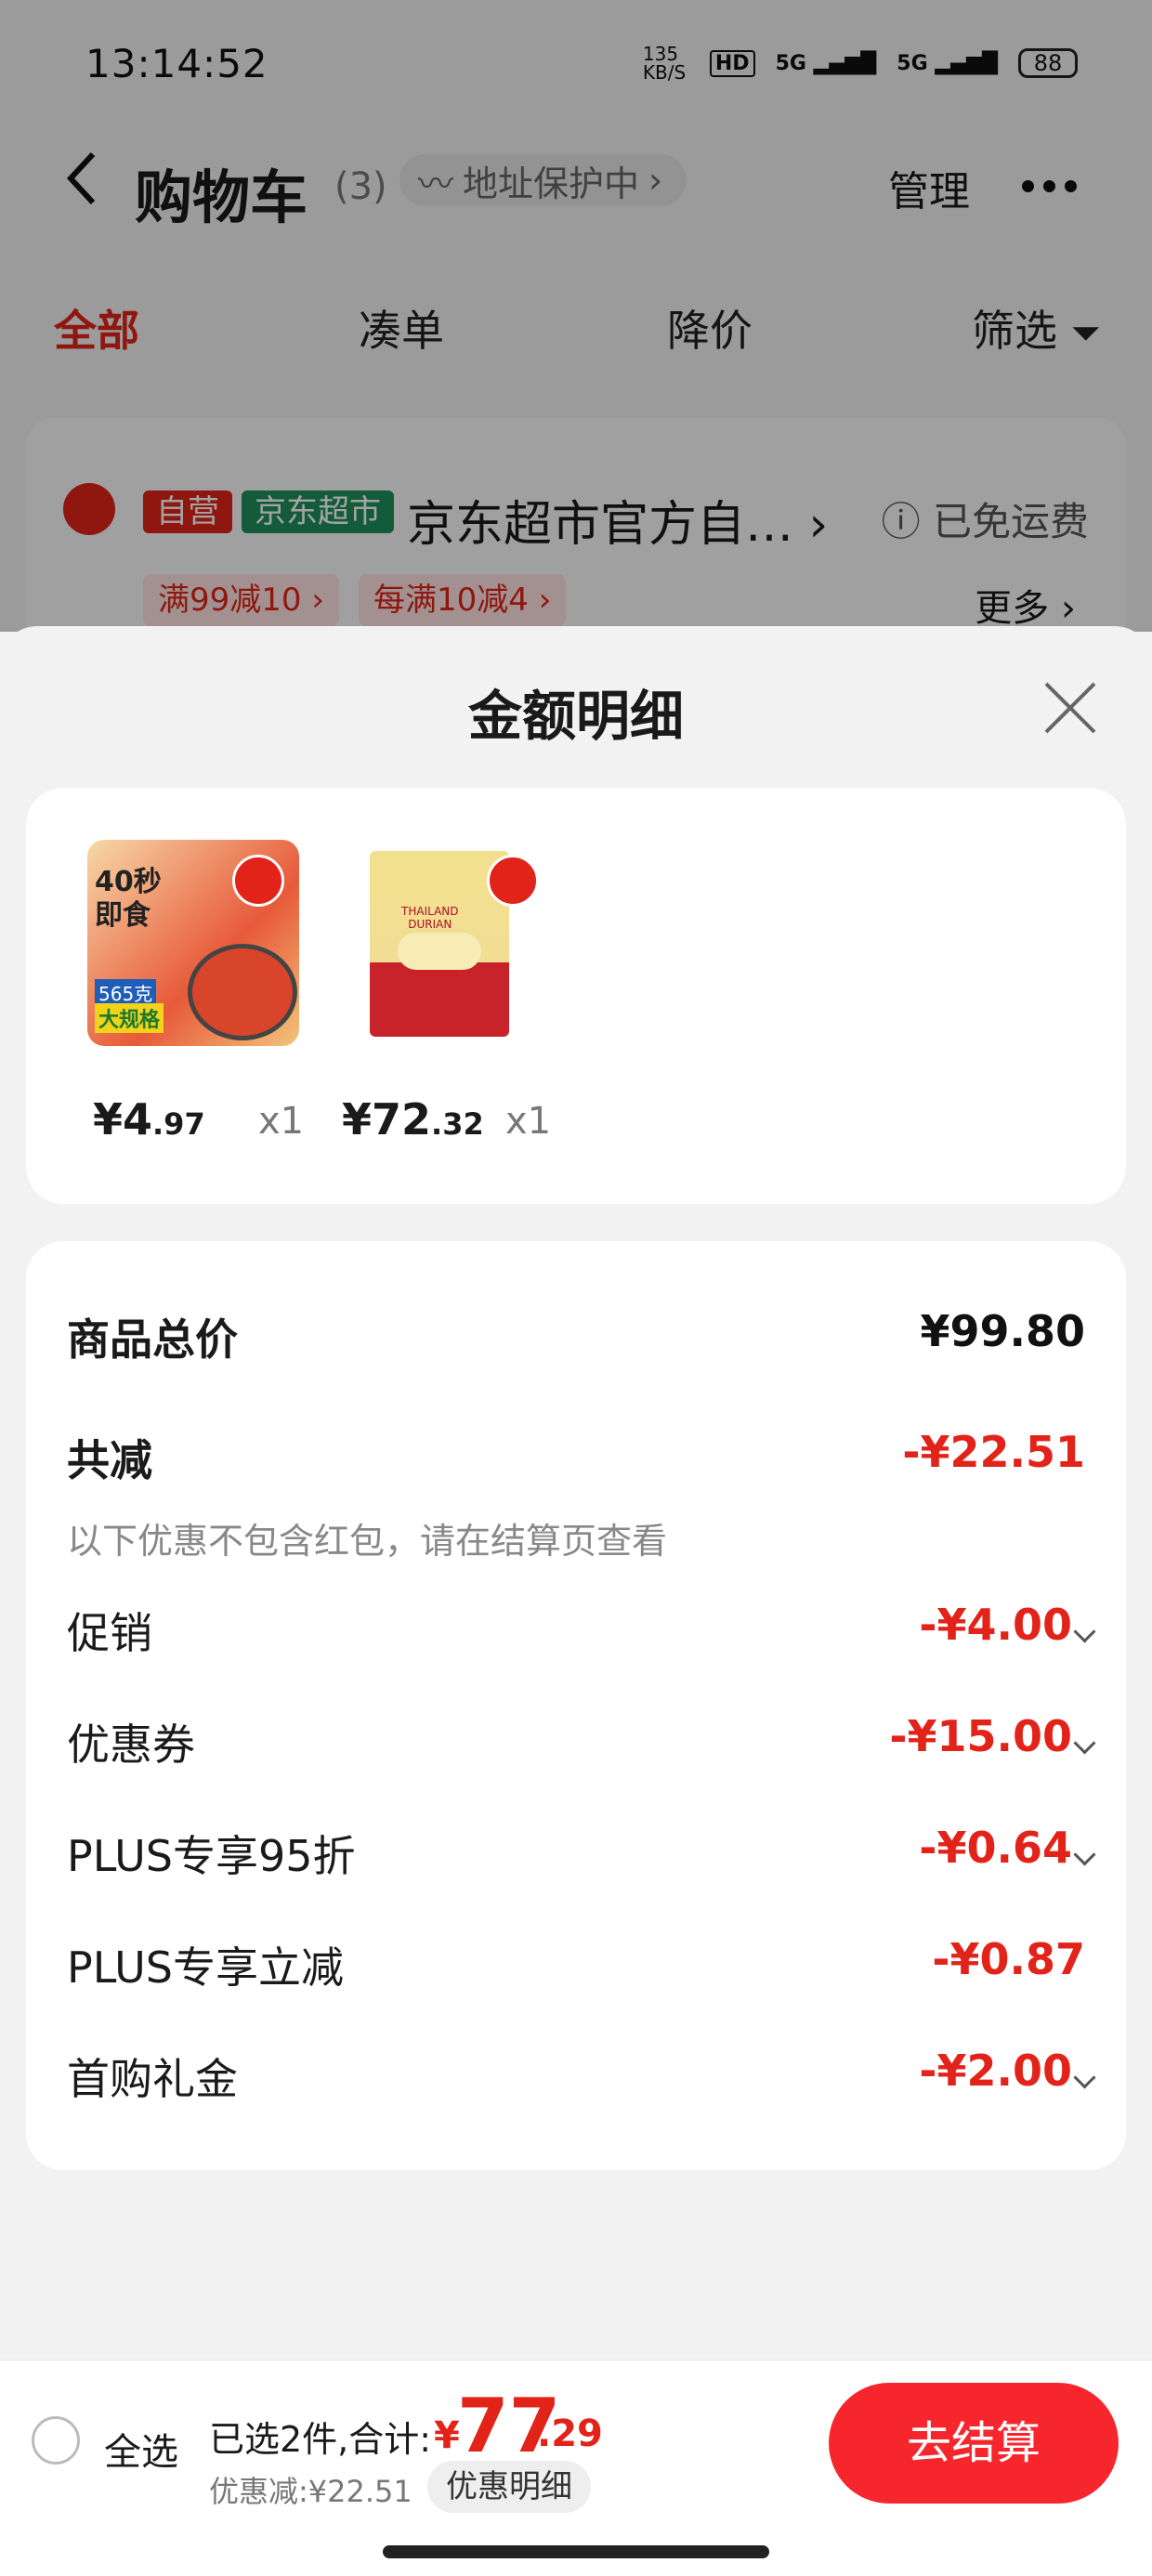 This screenshot has width=1152, height=2576. Describe the element at coordinates (1002, 1331) in the screenshot. I see `total-value: ¥99.80` at that location.